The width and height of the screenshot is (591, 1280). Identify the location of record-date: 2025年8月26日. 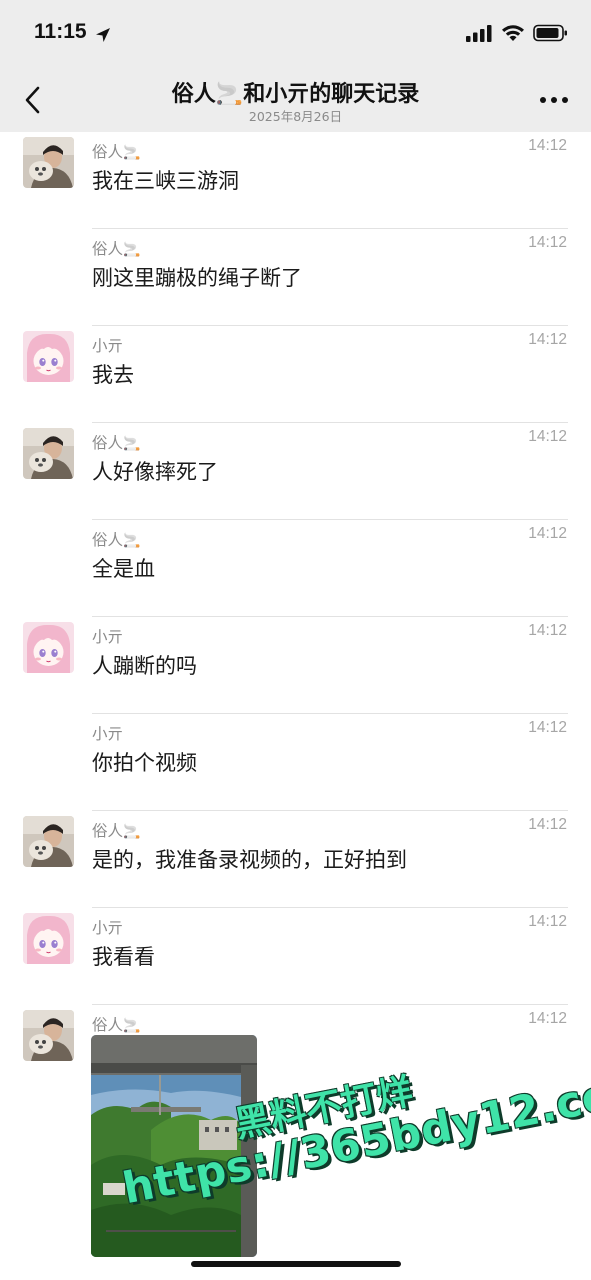
(295, 116).